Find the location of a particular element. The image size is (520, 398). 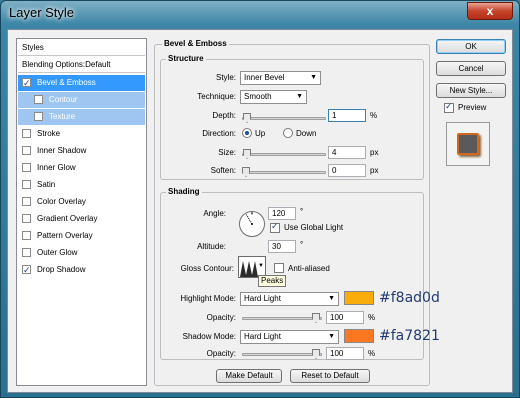

color-overlay-checkbox is located at coordinates (26, 201).